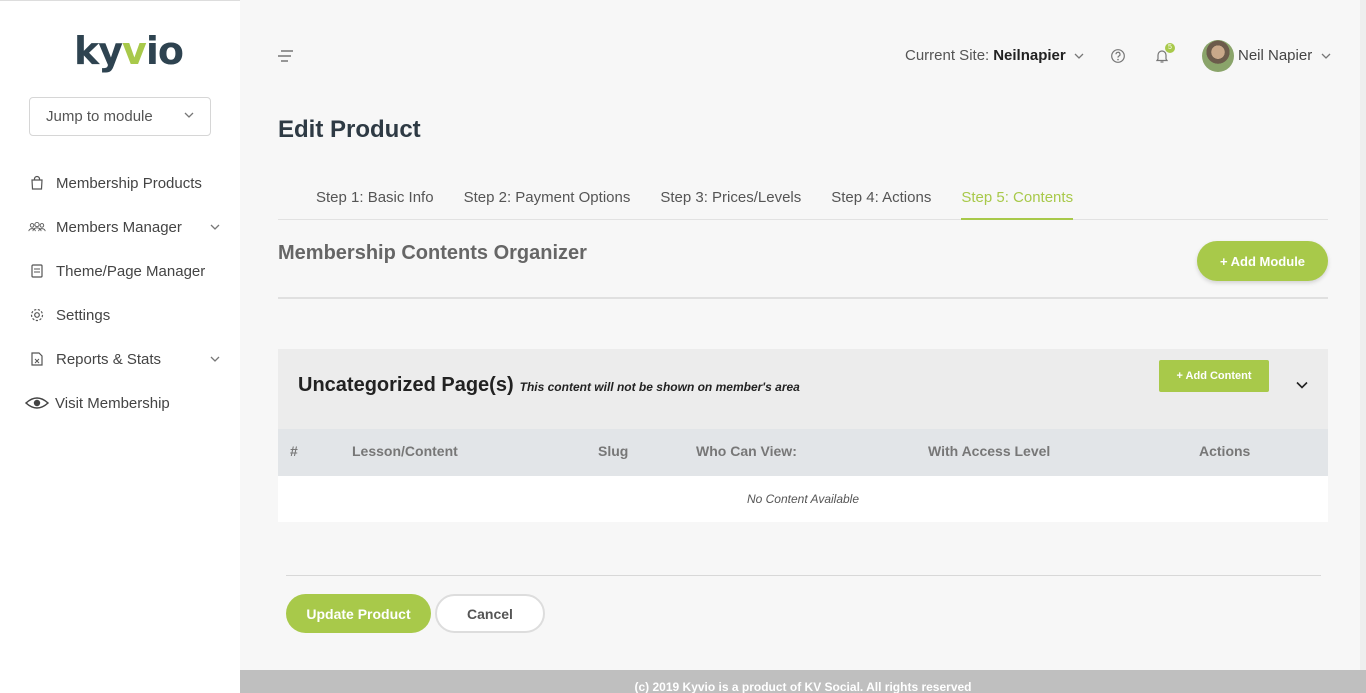 The height and width of the screenshot is (693, 1366). What do you see at coordinates (405, 451) in the screenshot?
I see `column-header-lesson: Lesson/Content` at bounding box center [405, 451].